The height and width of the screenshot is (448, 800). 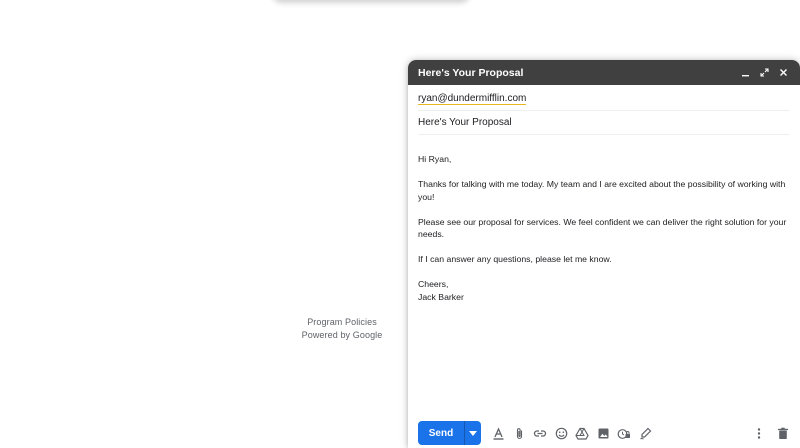 I want to click on chevron-down-icon, so click(x=473, y=433).